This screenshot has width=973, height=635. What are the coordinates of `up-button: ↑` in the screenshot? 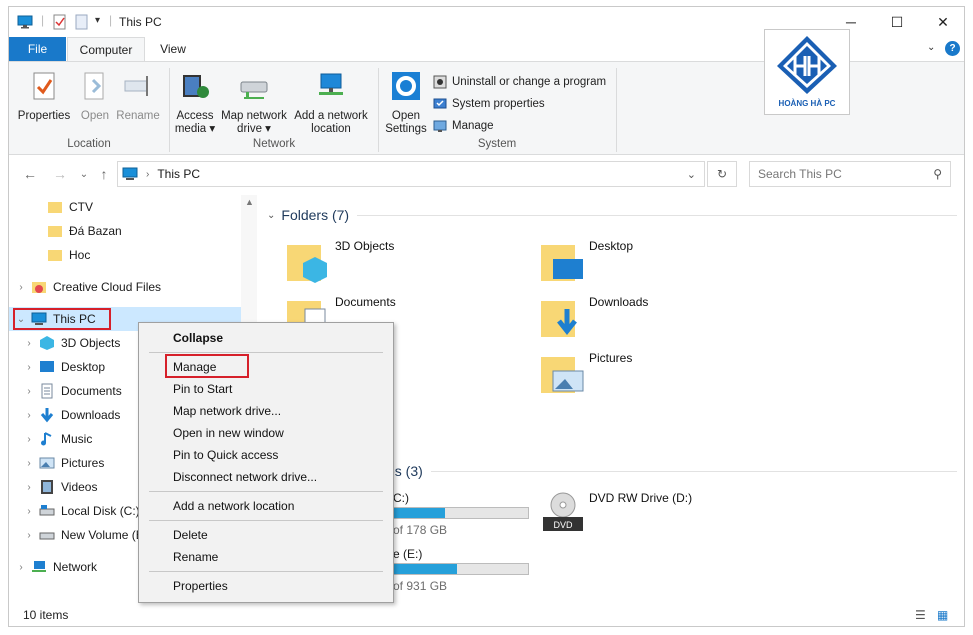 It's located at (104, 174).